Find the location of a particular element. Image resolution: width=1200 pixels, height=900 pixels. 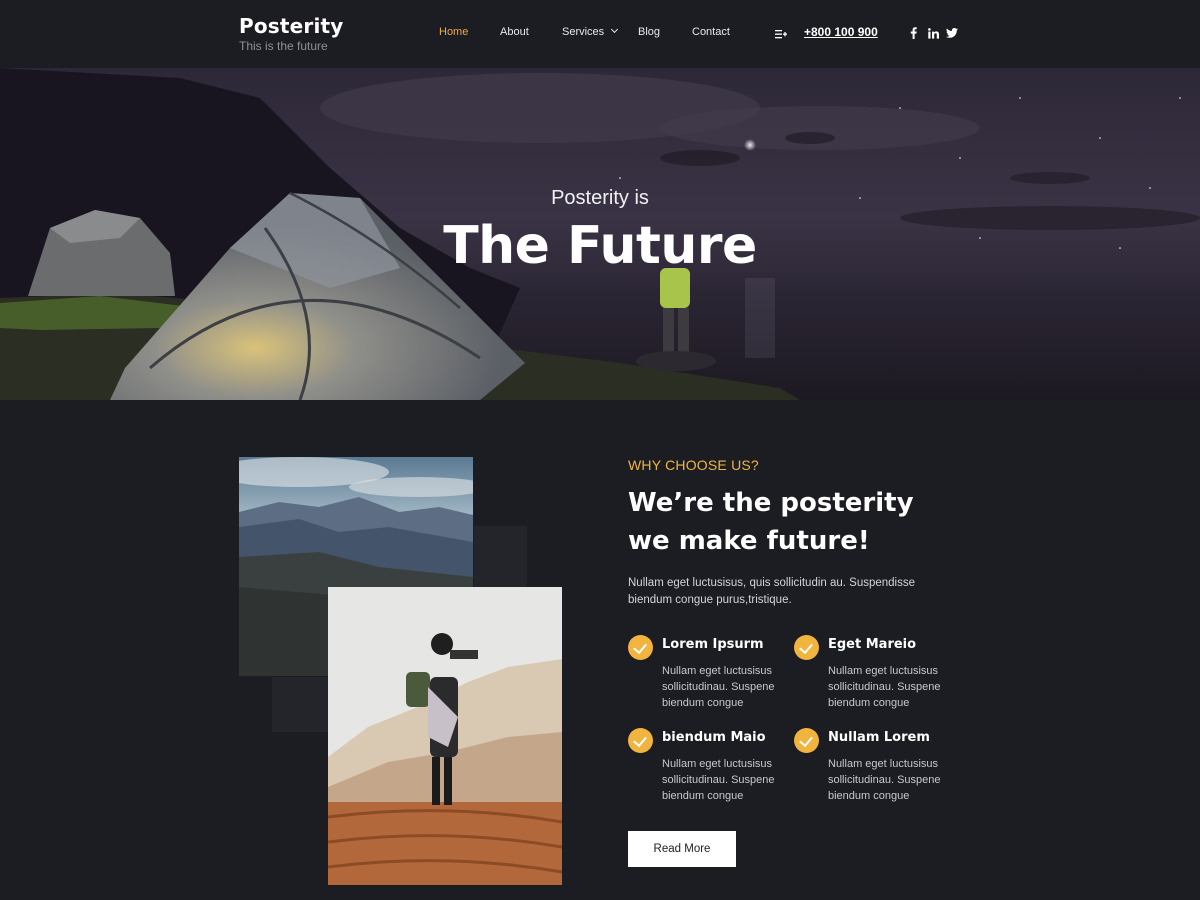

brand: Posterity This is the future is located at coordinates (291, 33).